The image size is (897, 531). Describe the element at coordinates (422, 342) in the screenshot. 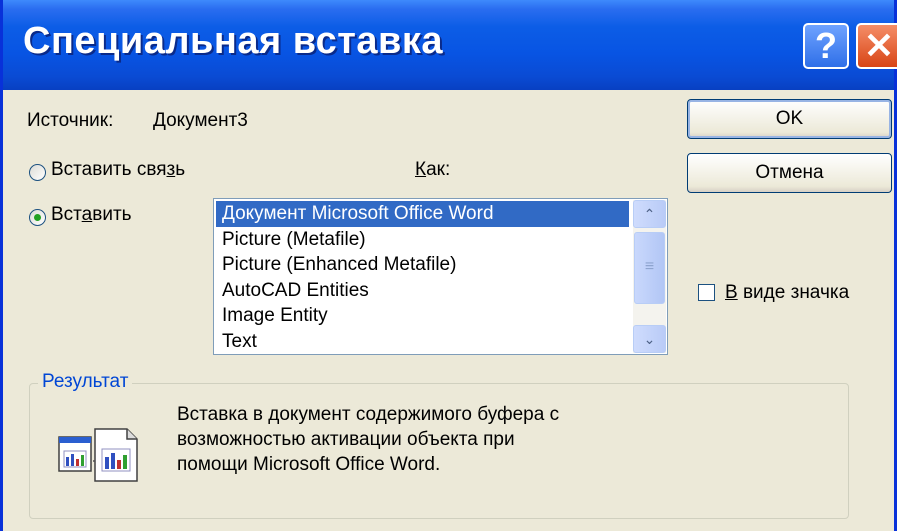

I see `list-item: Text` at that location.